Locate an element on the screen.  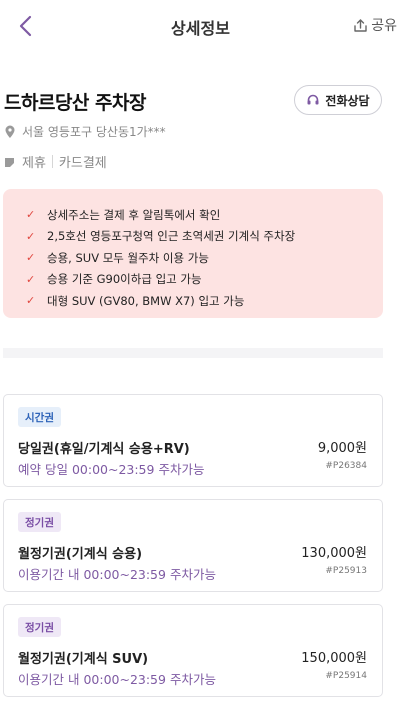
ticket-name: 월정기권(기계식 승용) is located at coordinates (80, 554).